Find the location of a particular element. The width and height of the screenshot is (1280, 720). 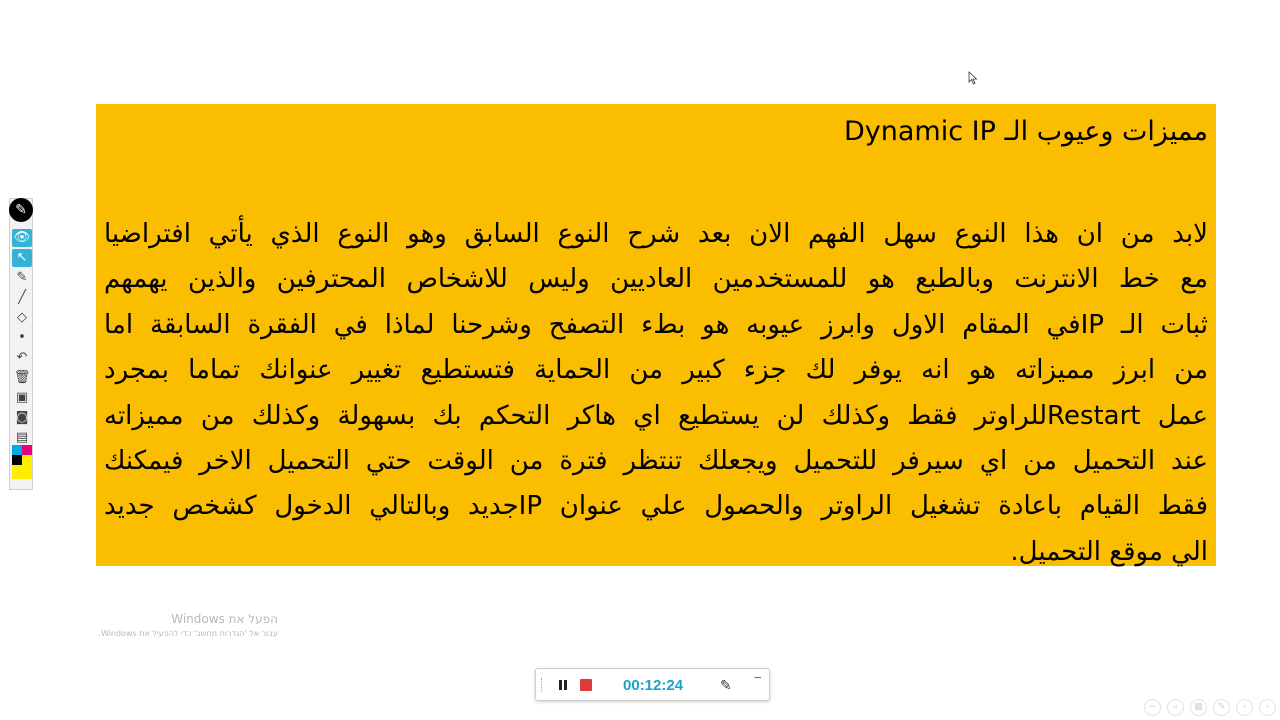

drag-handle is located at coordinates (543, 685).